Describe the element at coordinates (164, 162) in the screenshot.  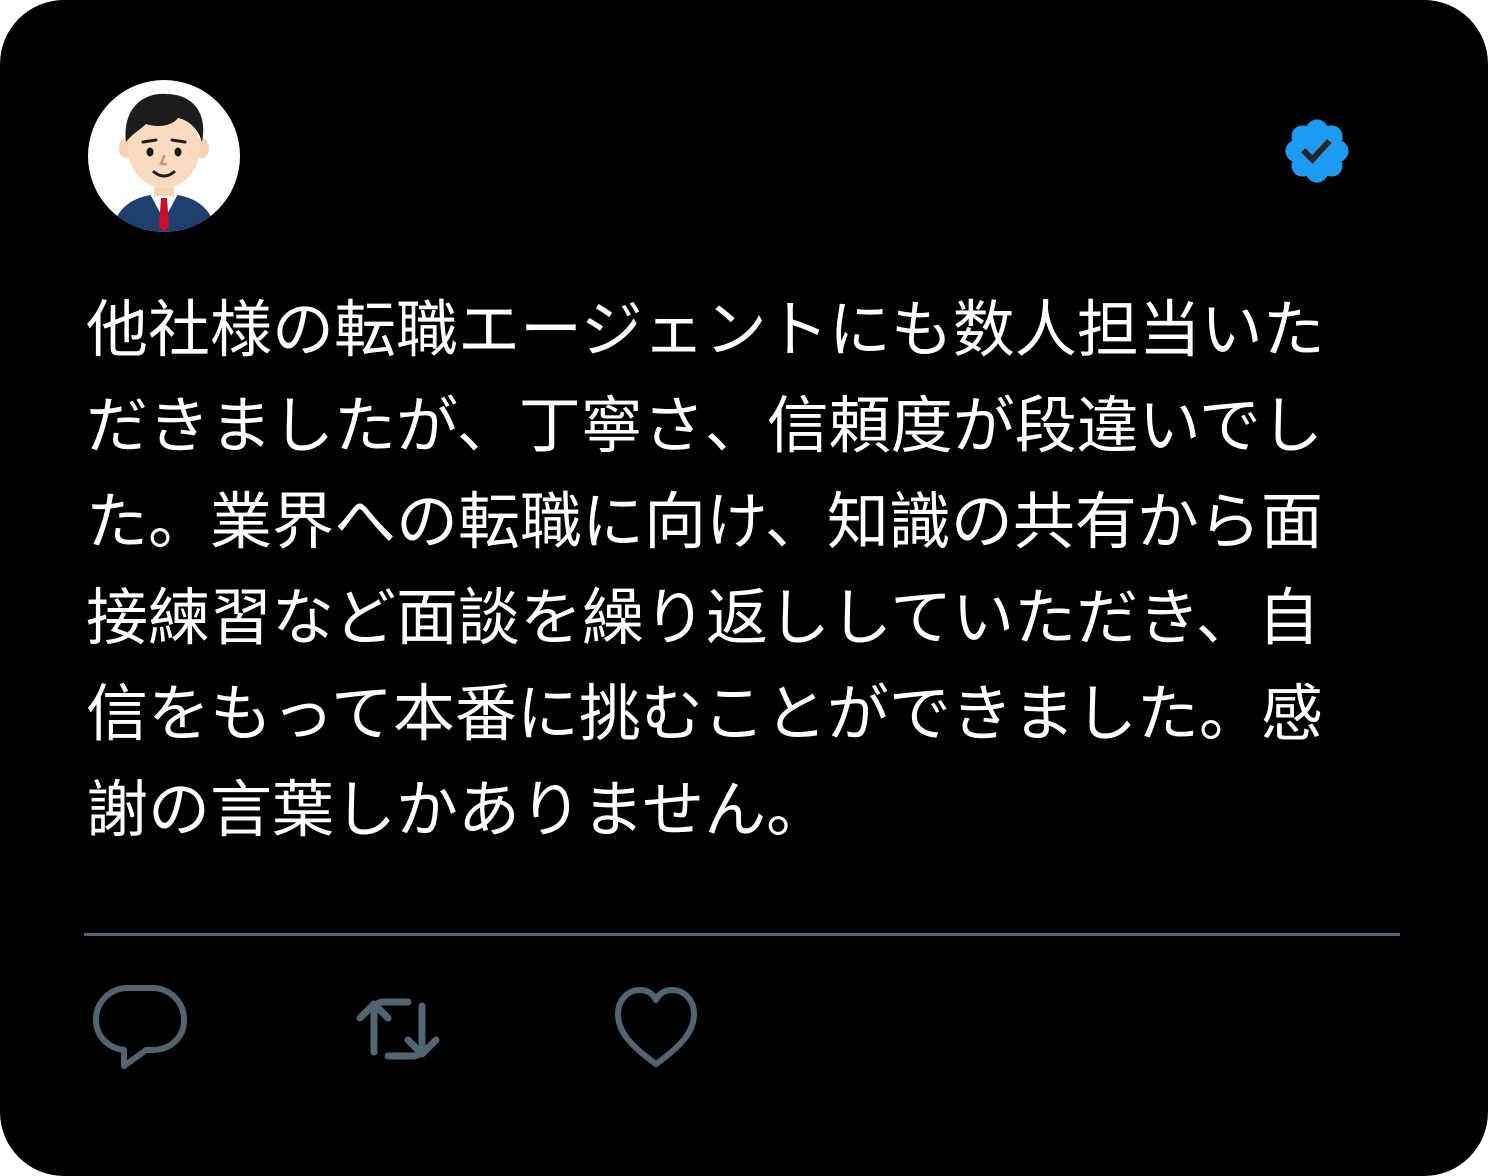
I see `businessman-avatar-icon` at that location.